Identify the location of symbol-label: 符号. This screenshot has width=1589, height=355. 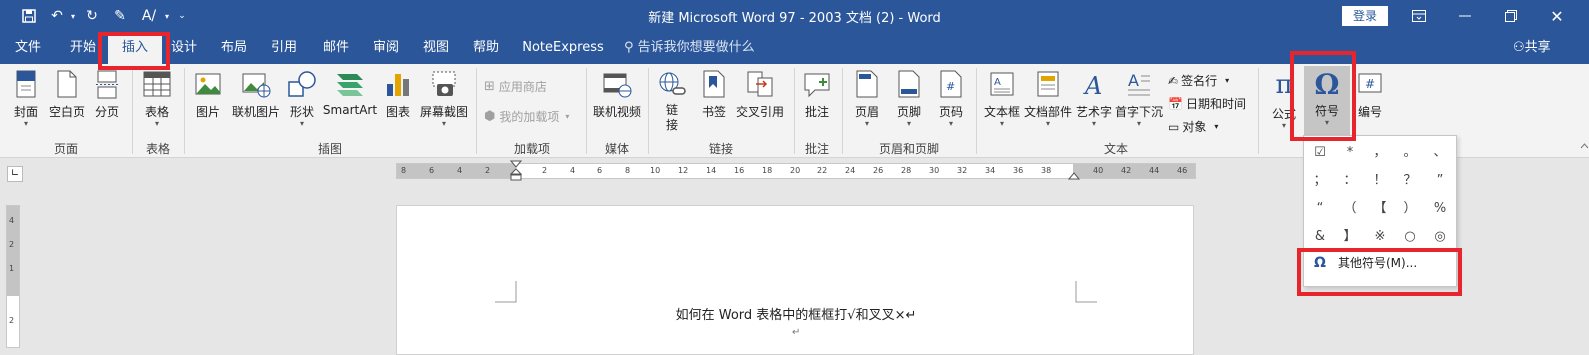
(1326, 111).